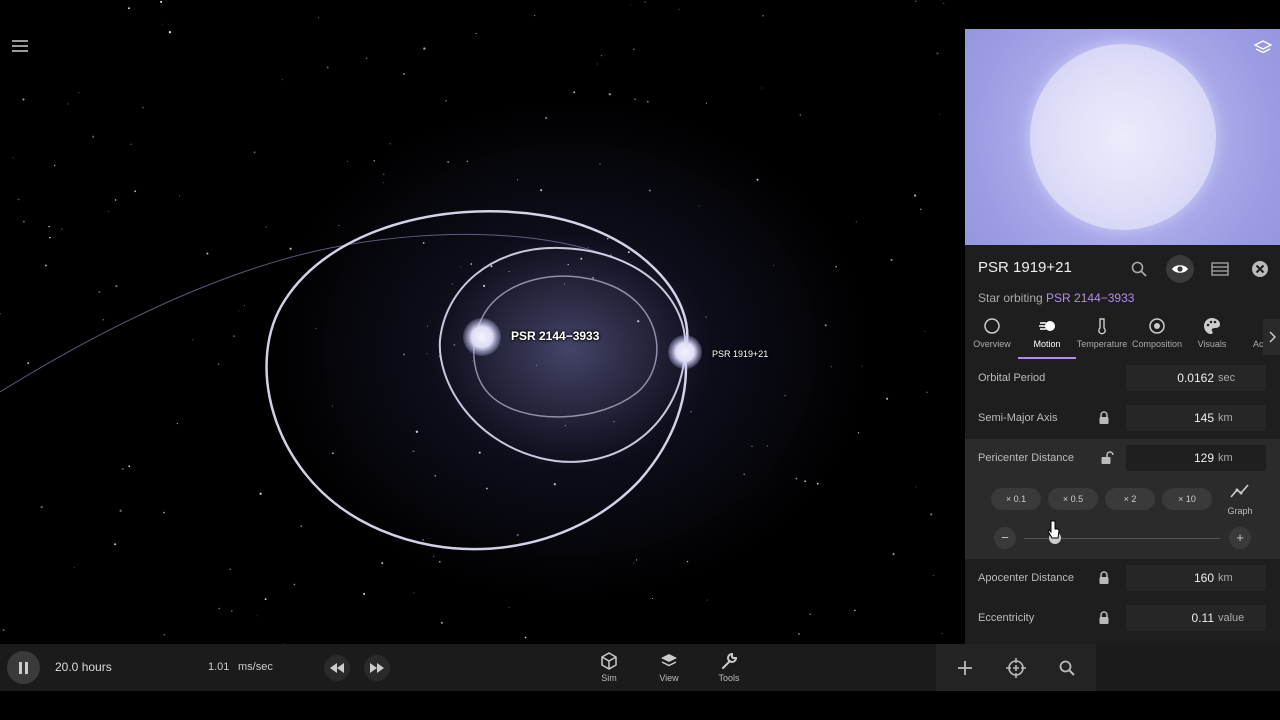 This screenshot has width=1280, height=720. Describe the element at coordinates (1196, 578) in the screenshot. I see `apocenter-distance-field: 160 km` at that location.